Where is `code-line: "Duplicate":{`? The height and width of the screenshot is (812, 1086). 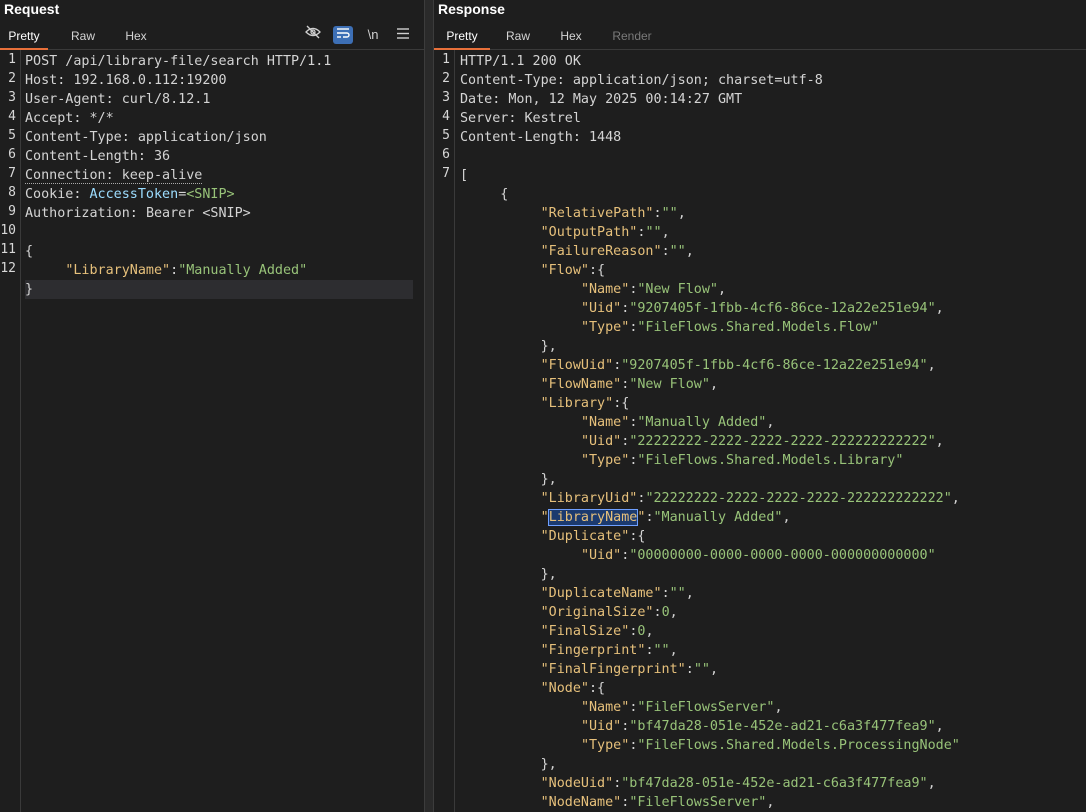 code-line: "Duplicate":{ is located at coordinates (553, 536).